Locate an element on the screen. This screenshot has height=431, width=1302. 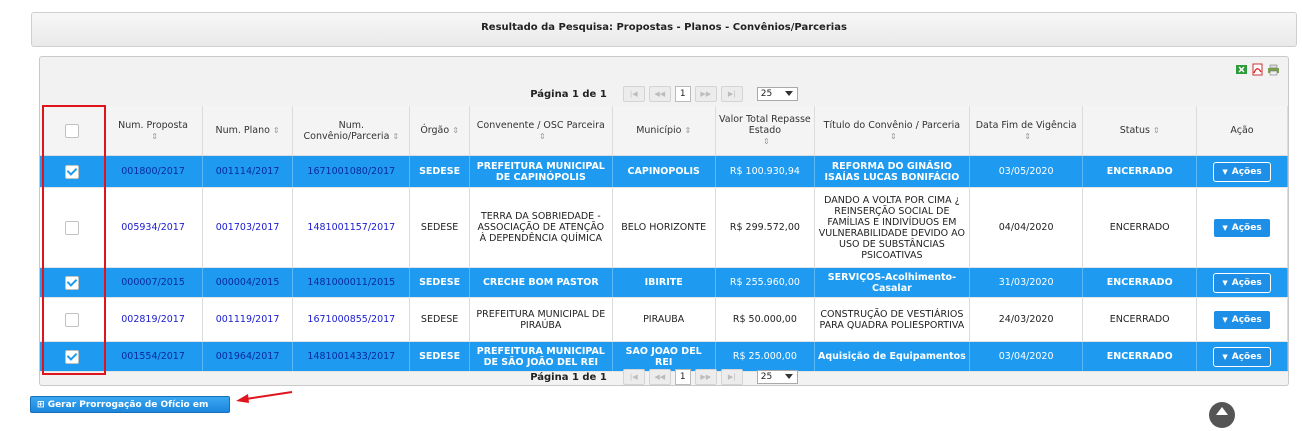
cell-proposta: 001800/2017 is located at coordinates (153, 171).